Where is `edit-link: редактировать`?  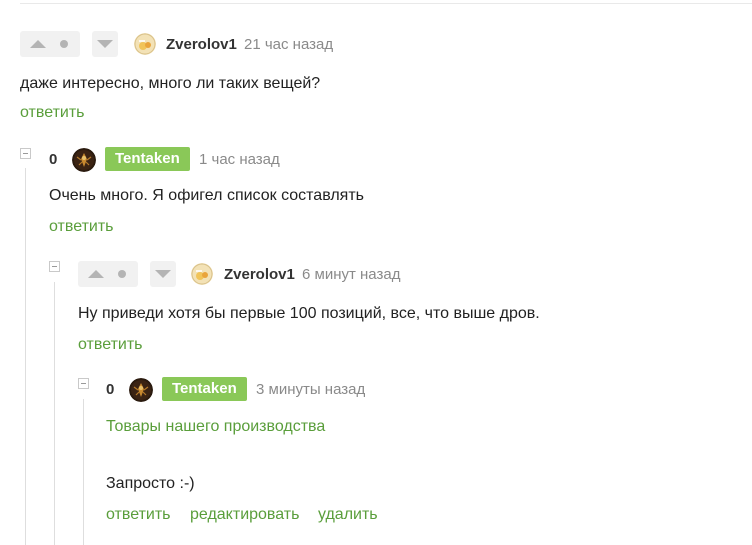 edit-link: редактировать is located at coordinates (244, 515).